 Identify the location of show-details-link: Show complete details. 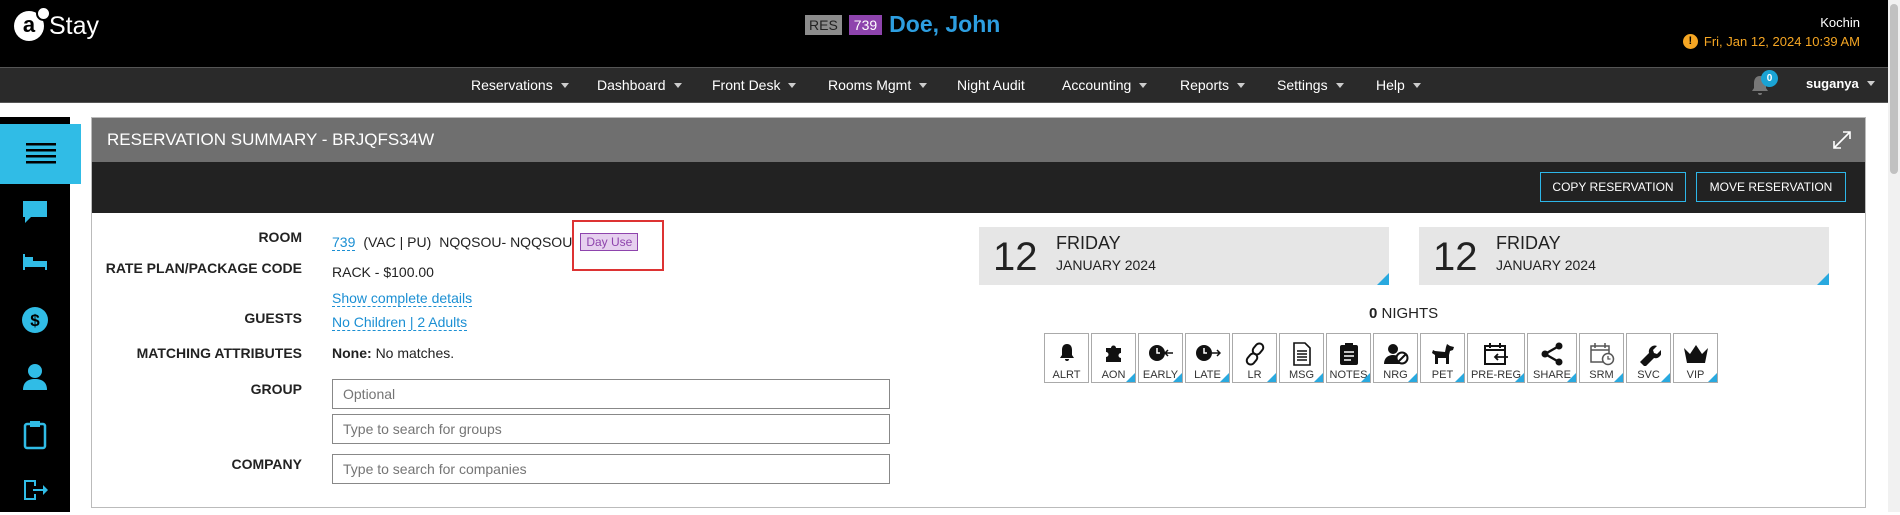
(402, 298).